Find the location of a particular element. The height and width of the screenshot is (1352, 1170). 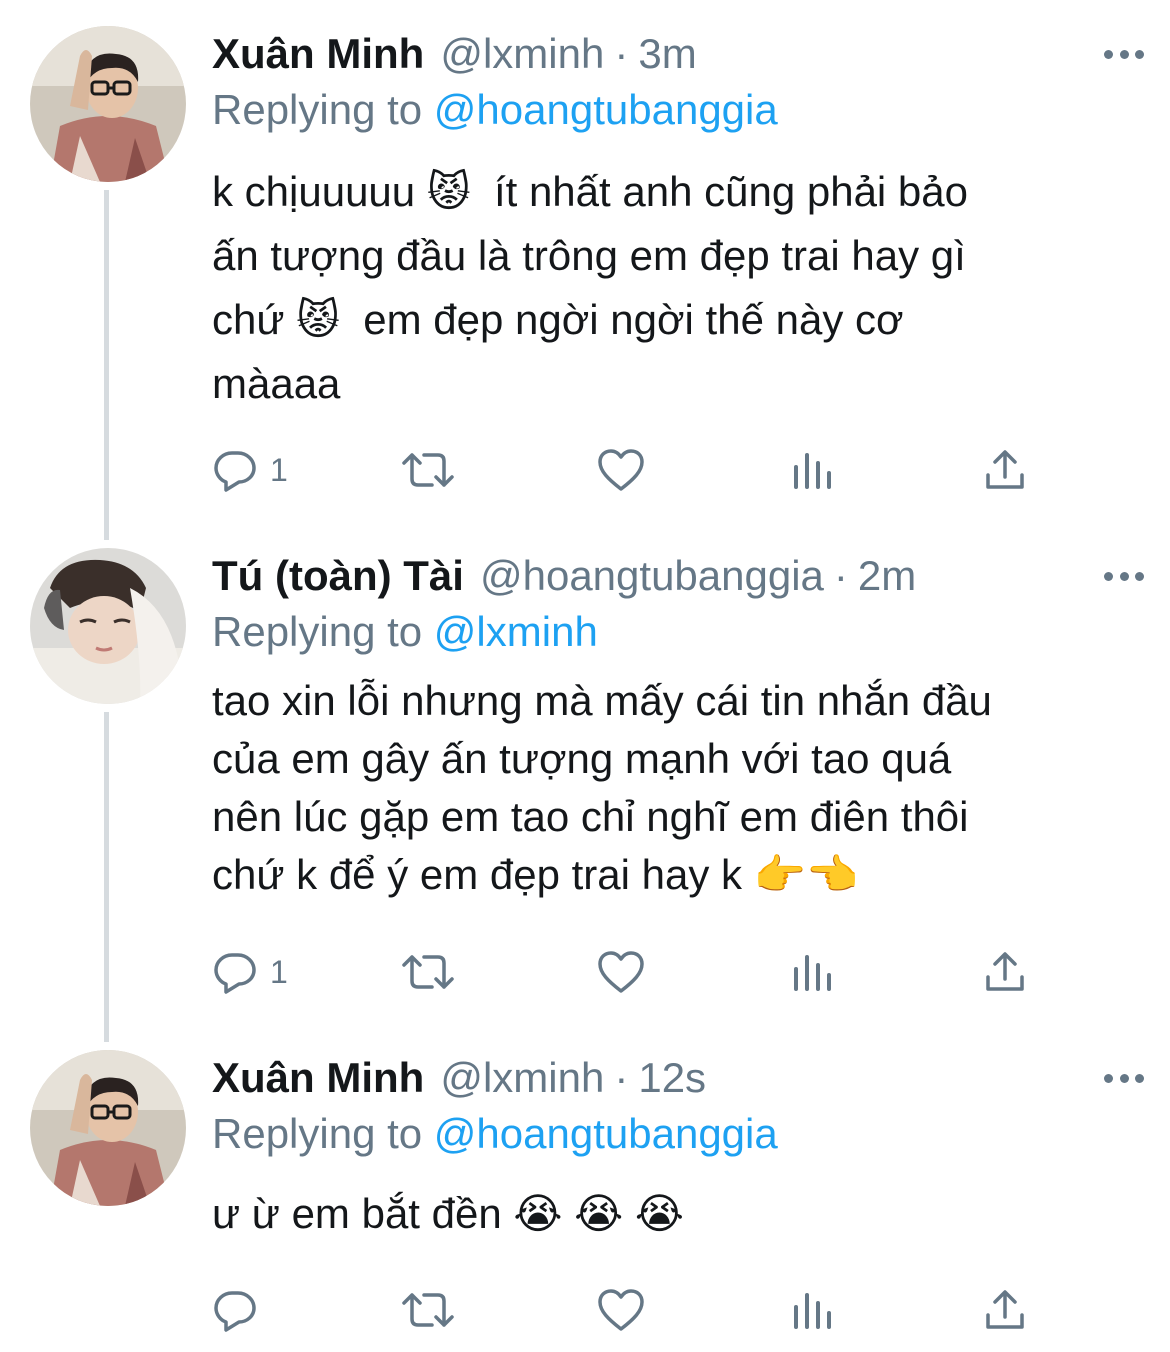

timestamp: 2m is located at coordinates (887, 576).